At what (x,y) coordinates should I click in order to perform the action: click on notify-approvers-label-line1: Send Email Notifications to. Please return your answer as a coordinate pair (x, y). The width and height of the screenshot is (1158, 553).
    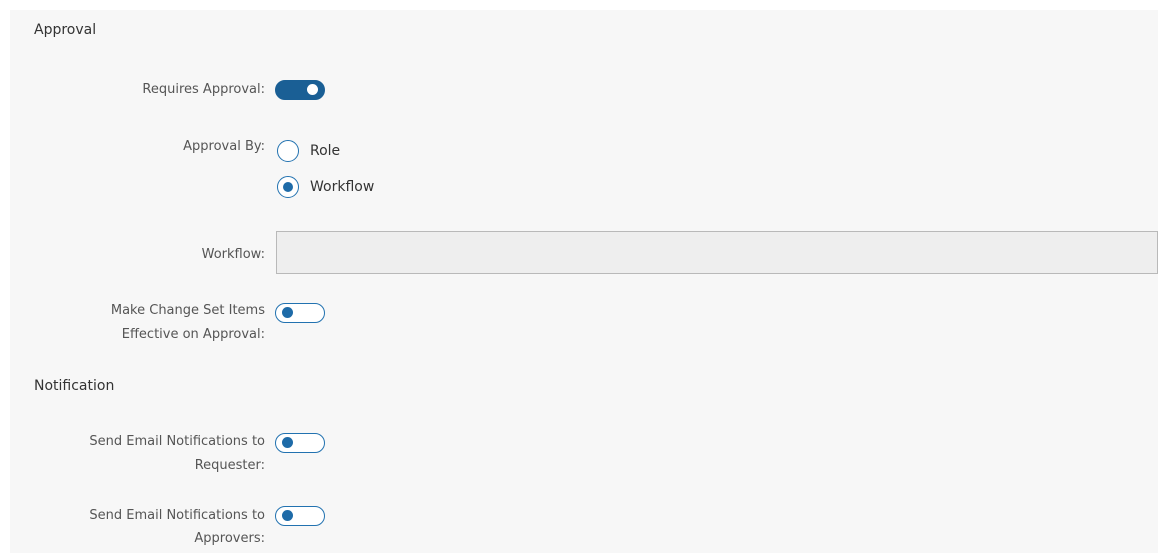
    Looking at the image, I should click on (177, 515).